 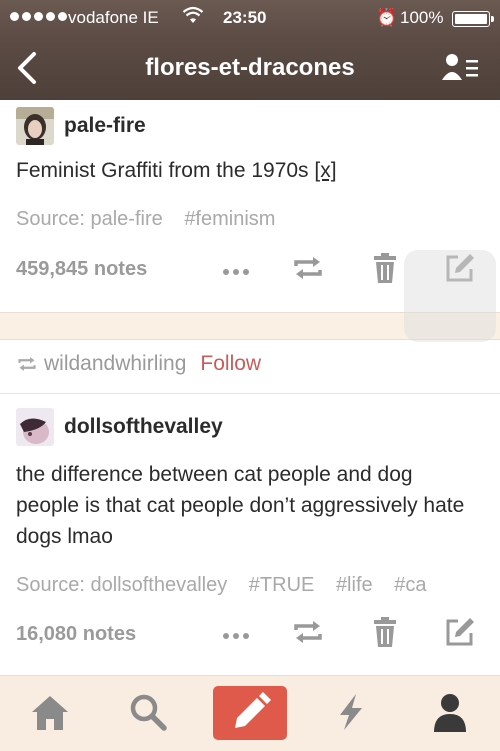 What do you see at coordinates (50, 712) in the screenshot?
I see `home-icon` at bounding box center [50, 712].